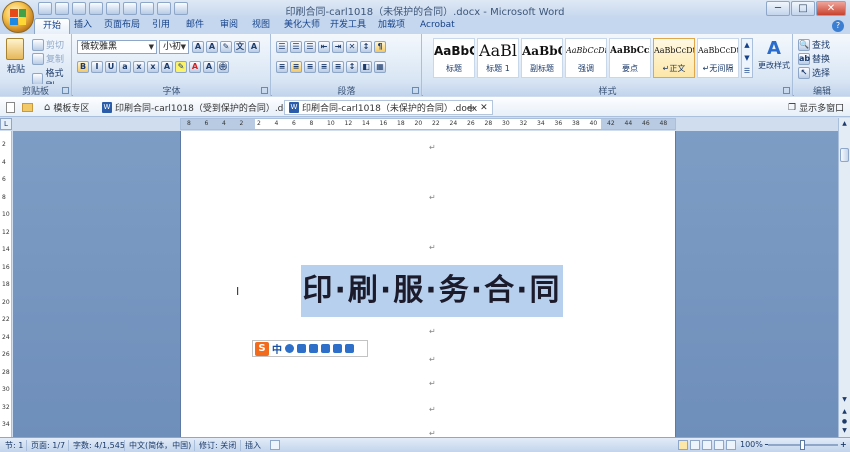 This screenshot has height=452, width=850. What do you see at coordinates (337, 348) in the screenshot?
I see `skin-icon` at bounding box center [337, 348].